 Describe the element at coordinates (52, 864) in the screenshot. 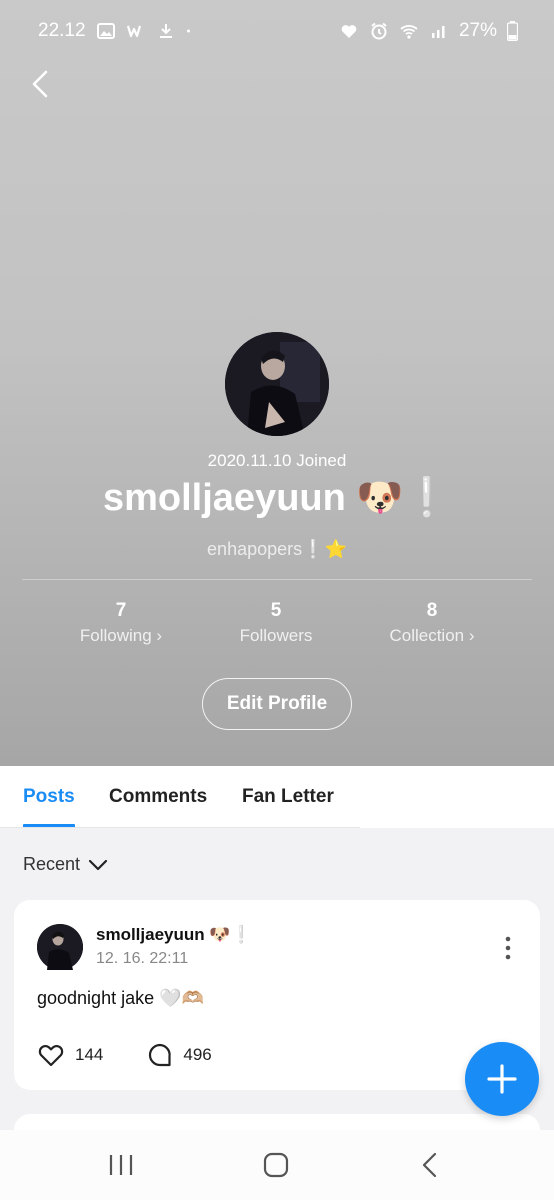

I see `sort-label: Recent` at that location.